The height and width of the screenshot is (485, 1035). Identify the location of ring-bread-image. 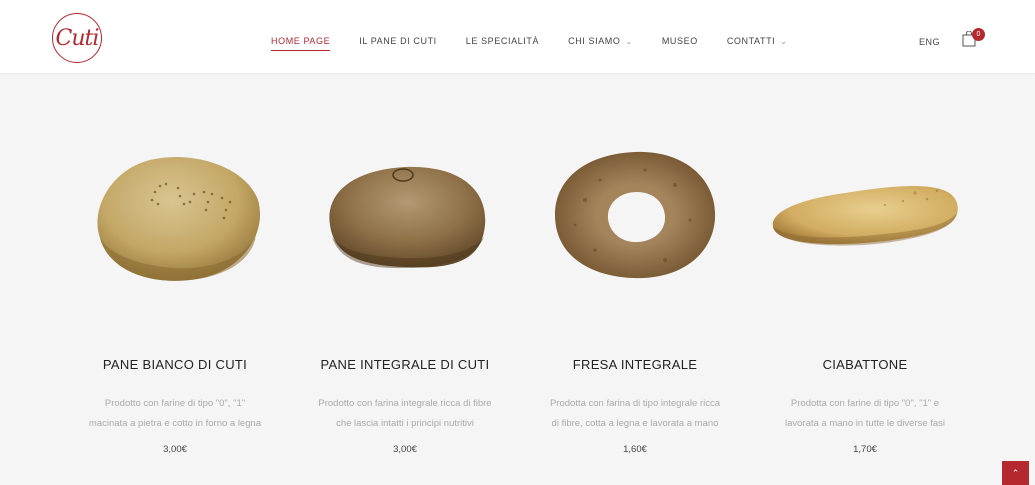
(635, 215).